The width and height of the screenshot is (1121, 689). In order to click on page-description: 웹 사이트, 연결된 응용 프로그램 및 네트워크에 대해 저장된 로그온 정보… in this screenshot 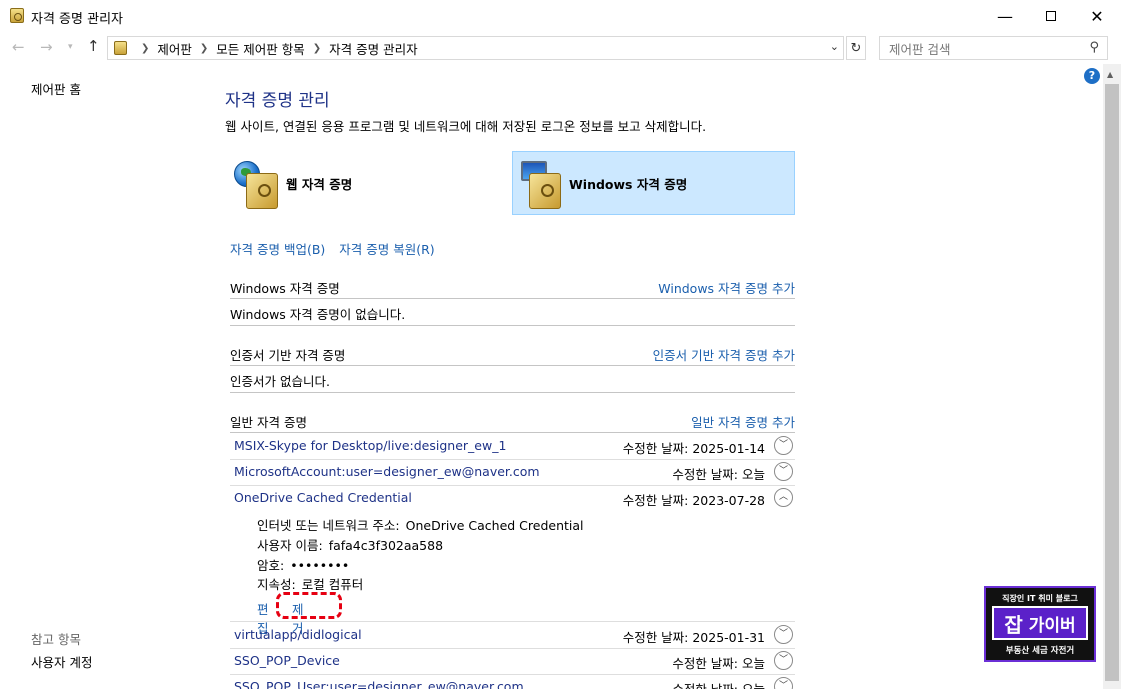, I will do `click(466, 126)`.